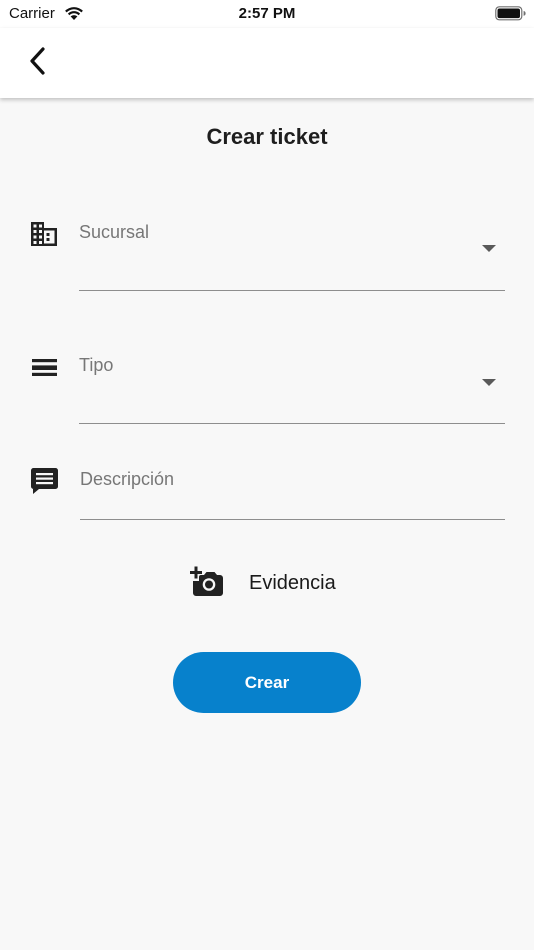 This screenshot has width=534, height=950. What do you see at coordinates (96, 365) in the screenshot?
I see `tipo-label: Tipo` at bounding box center [96, 365].